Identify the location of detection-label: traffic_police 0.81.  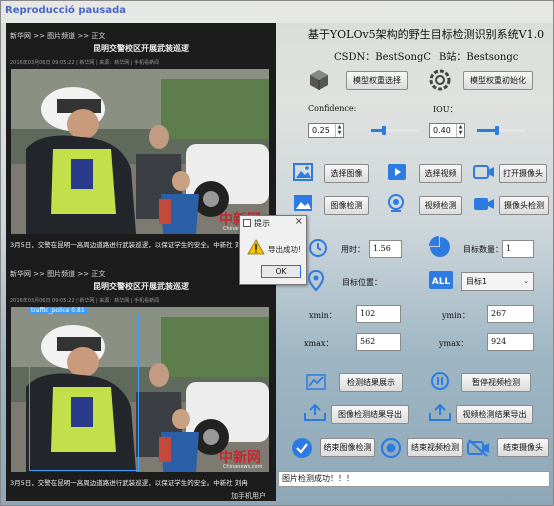
(58, 310).